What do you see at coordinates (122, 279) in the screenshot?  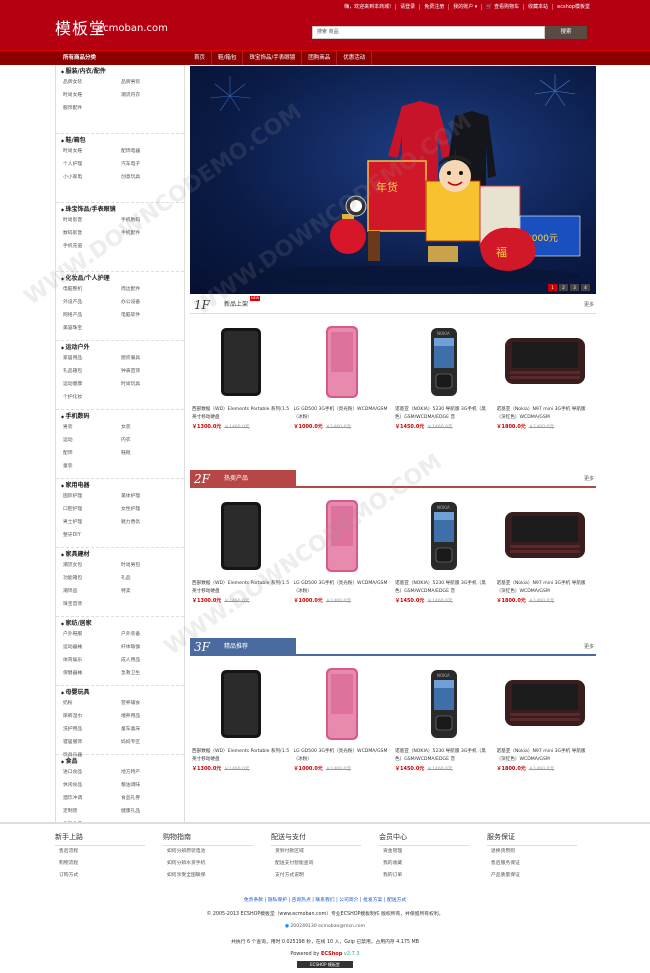 I see `category-title: 化妆品/个人护理` at bounding box center [122, 279].